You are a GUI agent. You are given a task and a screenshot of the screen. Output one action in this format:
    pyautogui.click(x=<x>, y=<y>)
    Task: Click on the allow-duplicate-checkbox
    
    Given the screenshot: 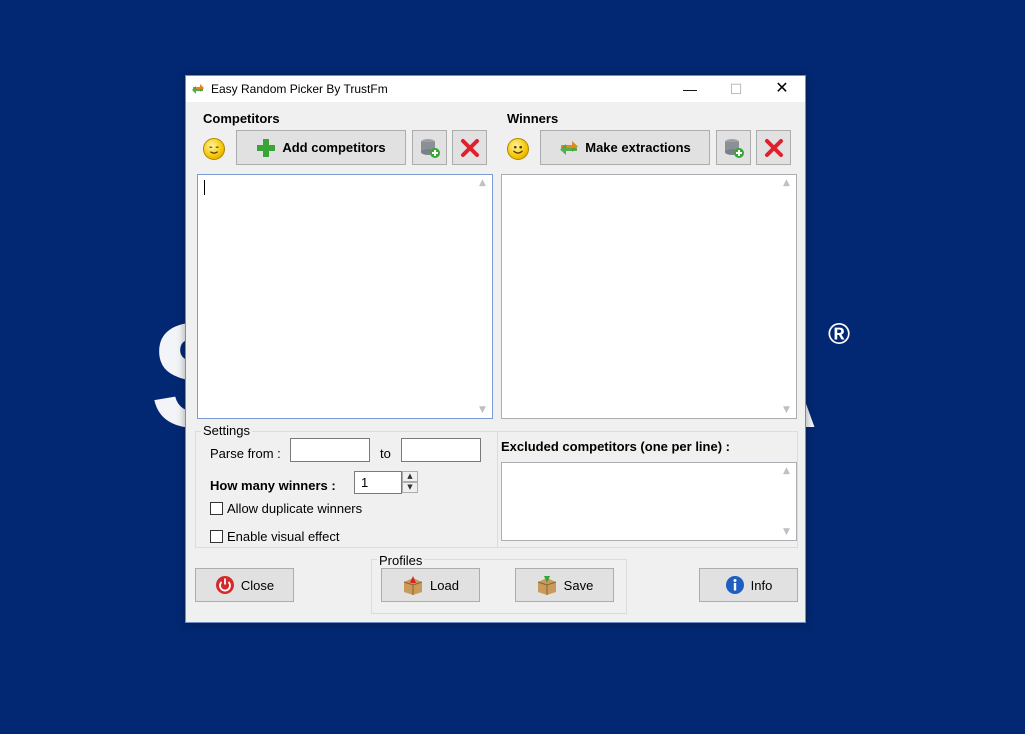 What is the action you would take?
    pyautogui.click(x=216, y=508)
    